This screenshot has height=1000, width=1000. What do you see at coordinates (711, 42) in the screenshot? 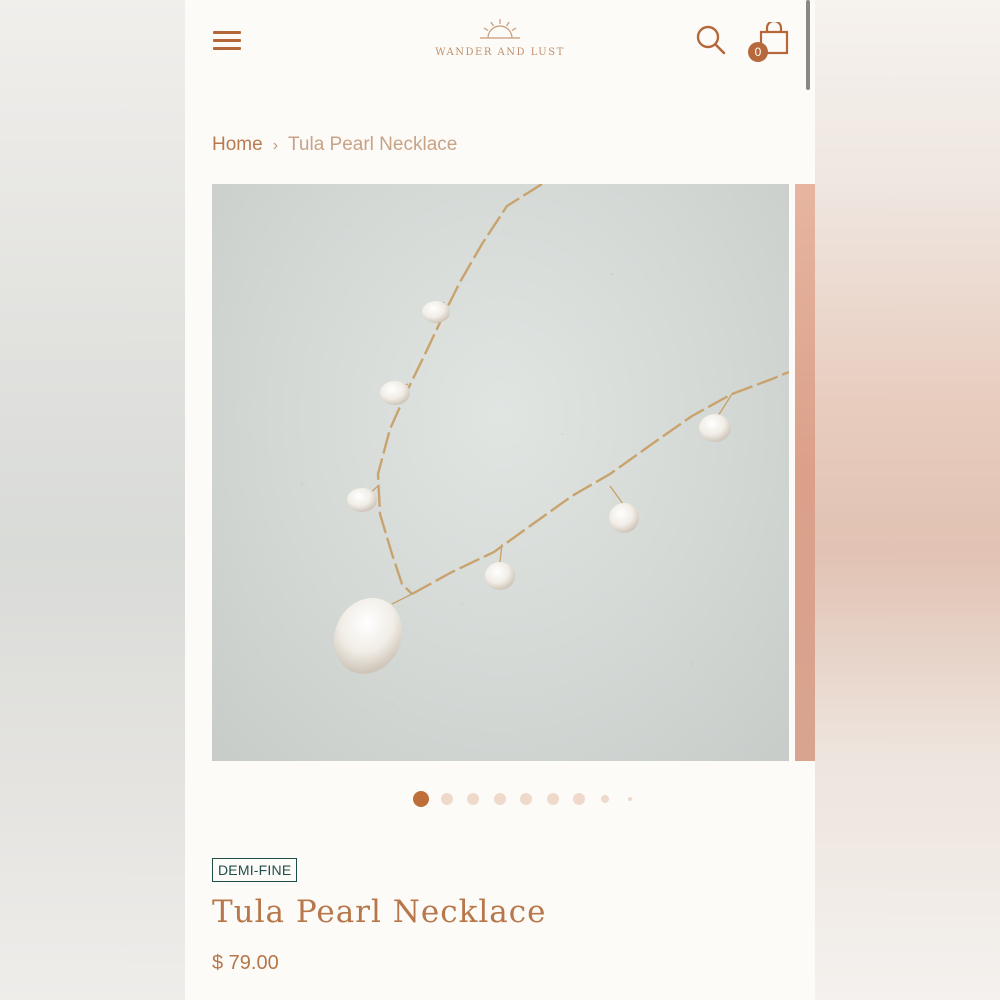
I see `search-icon` at bounding box center [711, 42].